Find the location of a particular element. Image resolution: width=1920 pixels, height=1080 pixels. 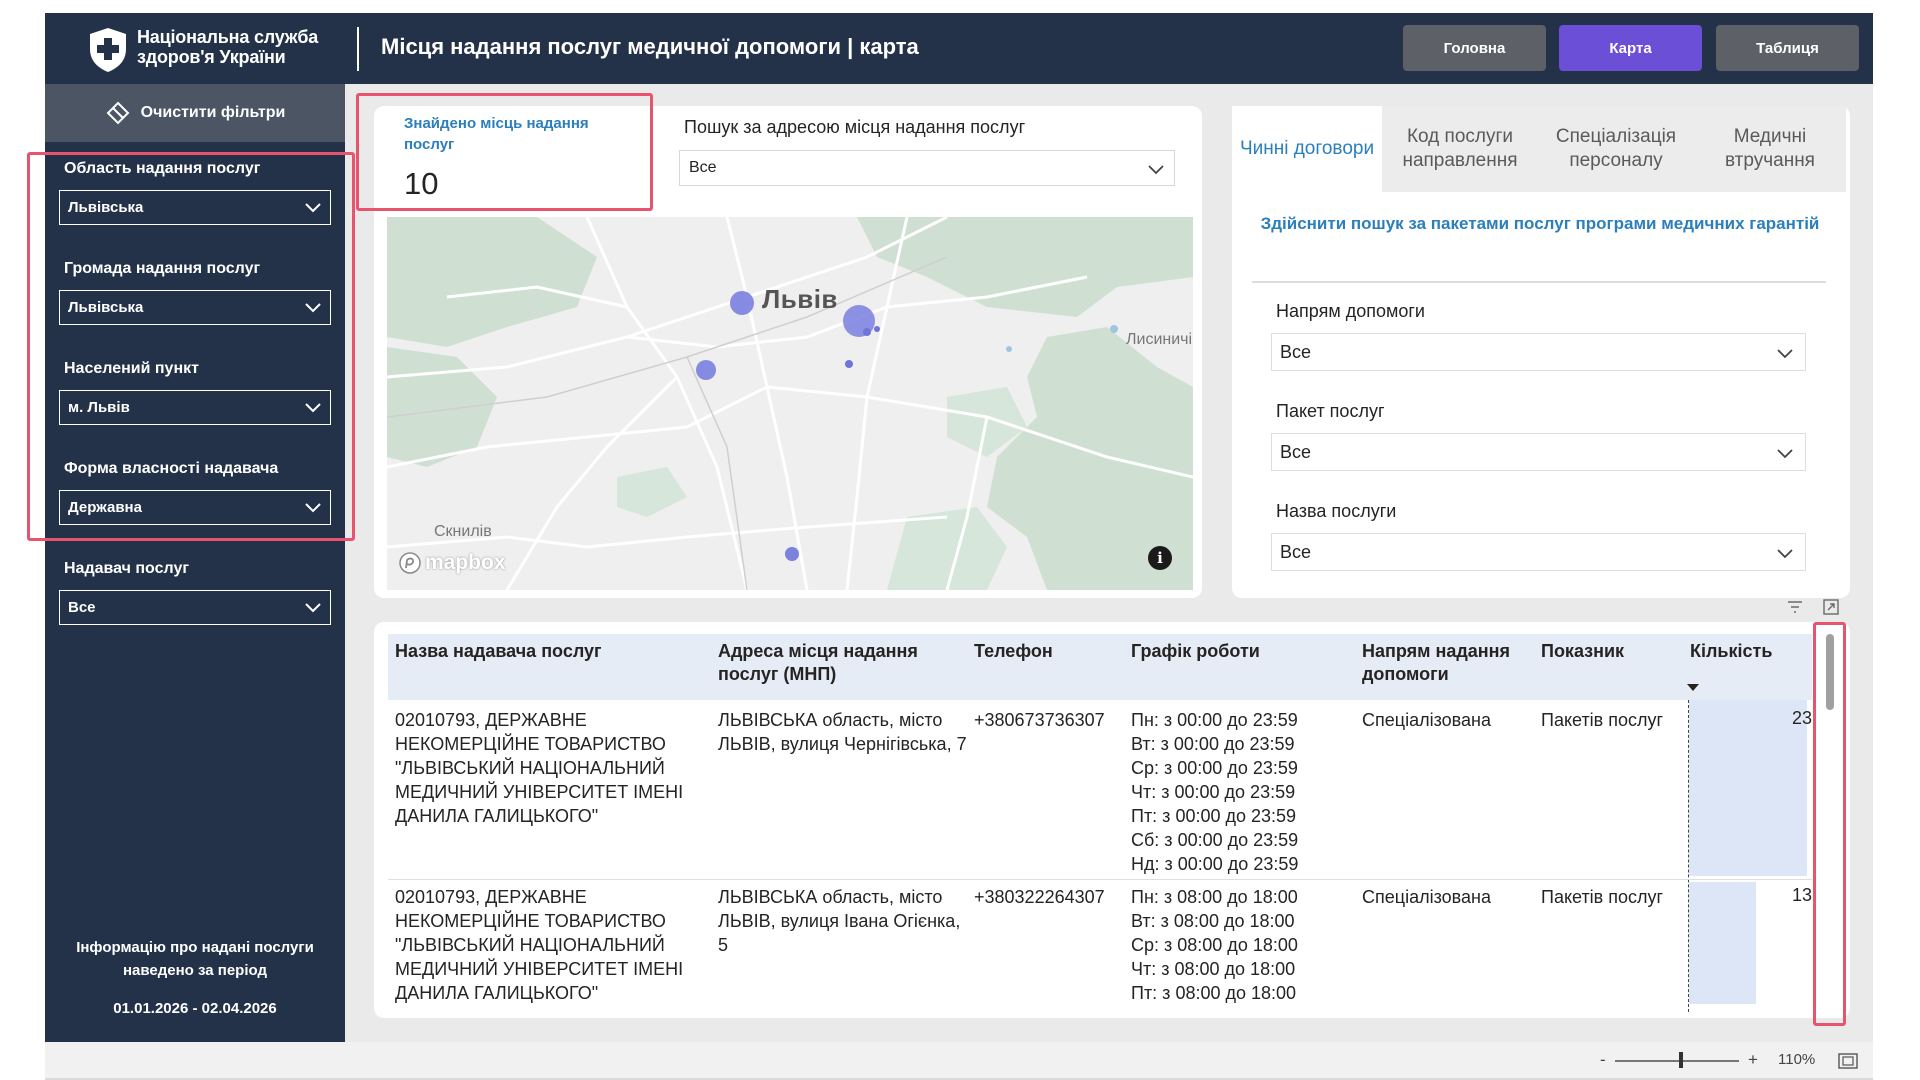

zoom-out-button: - is located at coordinates (1603, 1060).